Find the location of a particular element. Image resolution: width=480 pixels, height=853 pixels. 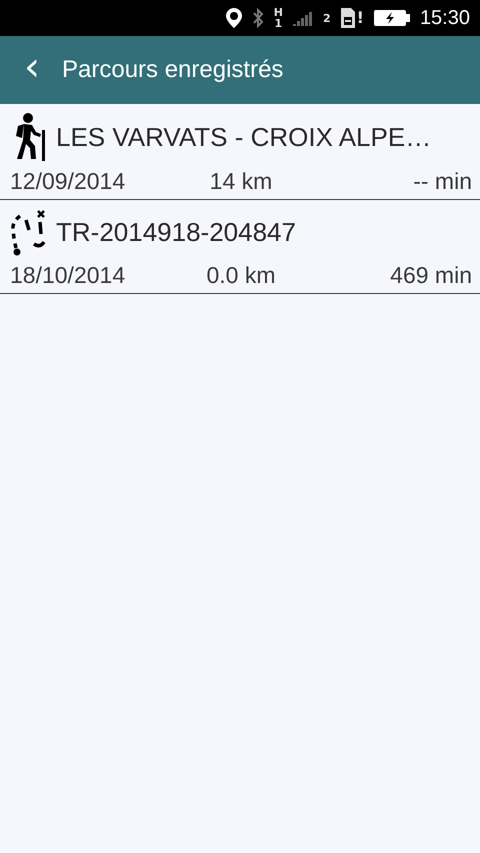

signal-icon is located at coordinates (302, 18).